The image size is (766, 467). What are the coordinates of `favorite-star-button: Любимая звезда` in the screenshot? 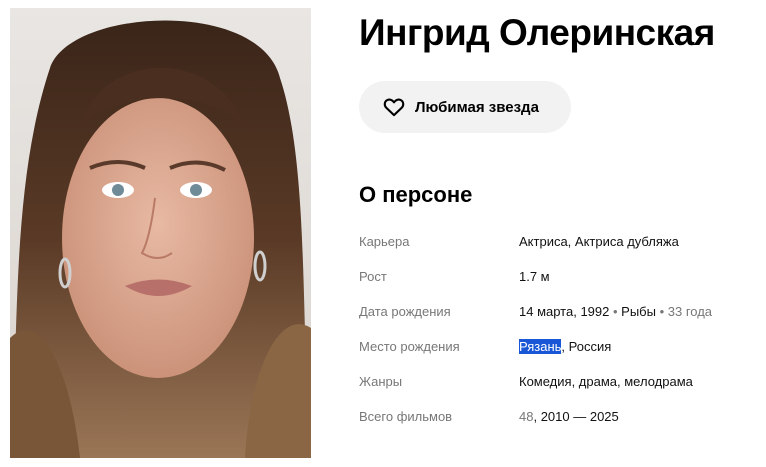 It's located at (465, 107).